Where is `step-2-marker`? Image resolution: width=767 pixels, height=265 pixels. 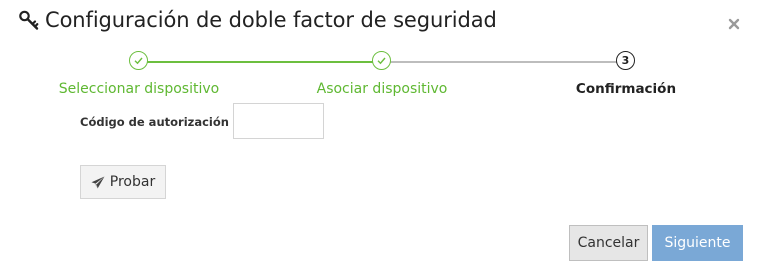
step-2-marker is located at coordinates (381, 60).